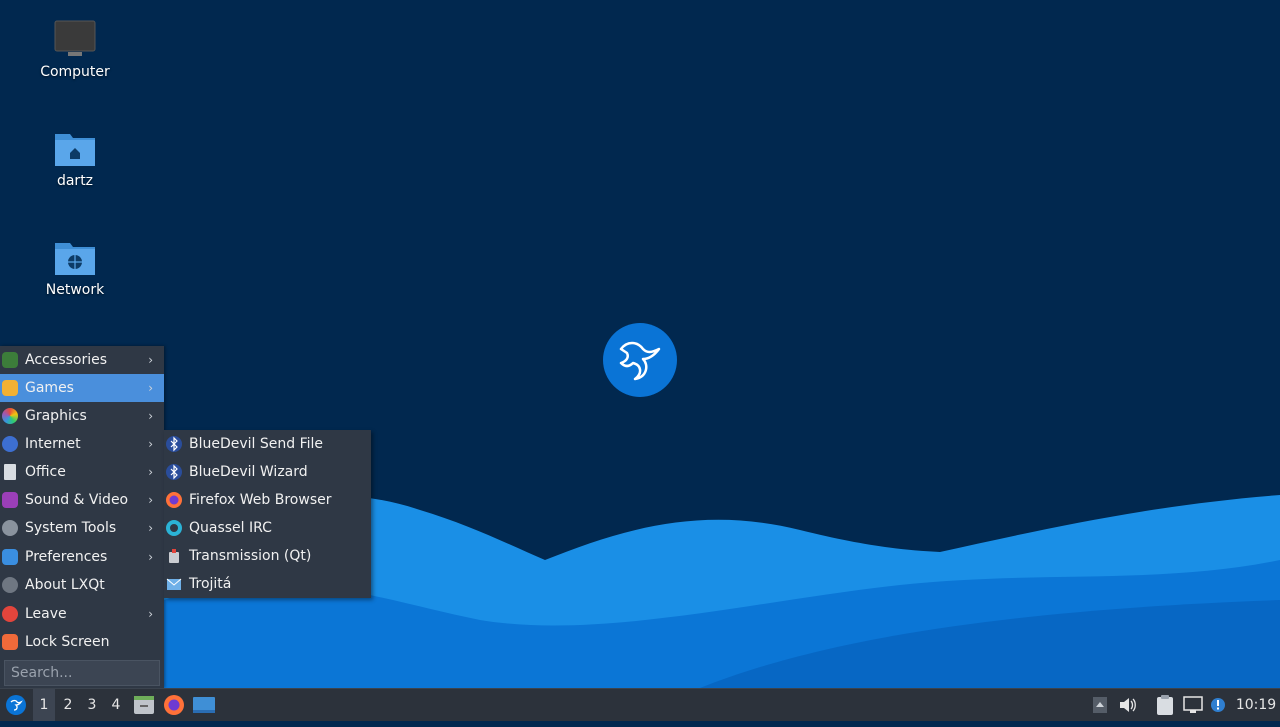  I want to click on clock: 10:19, so click(1256, 705).